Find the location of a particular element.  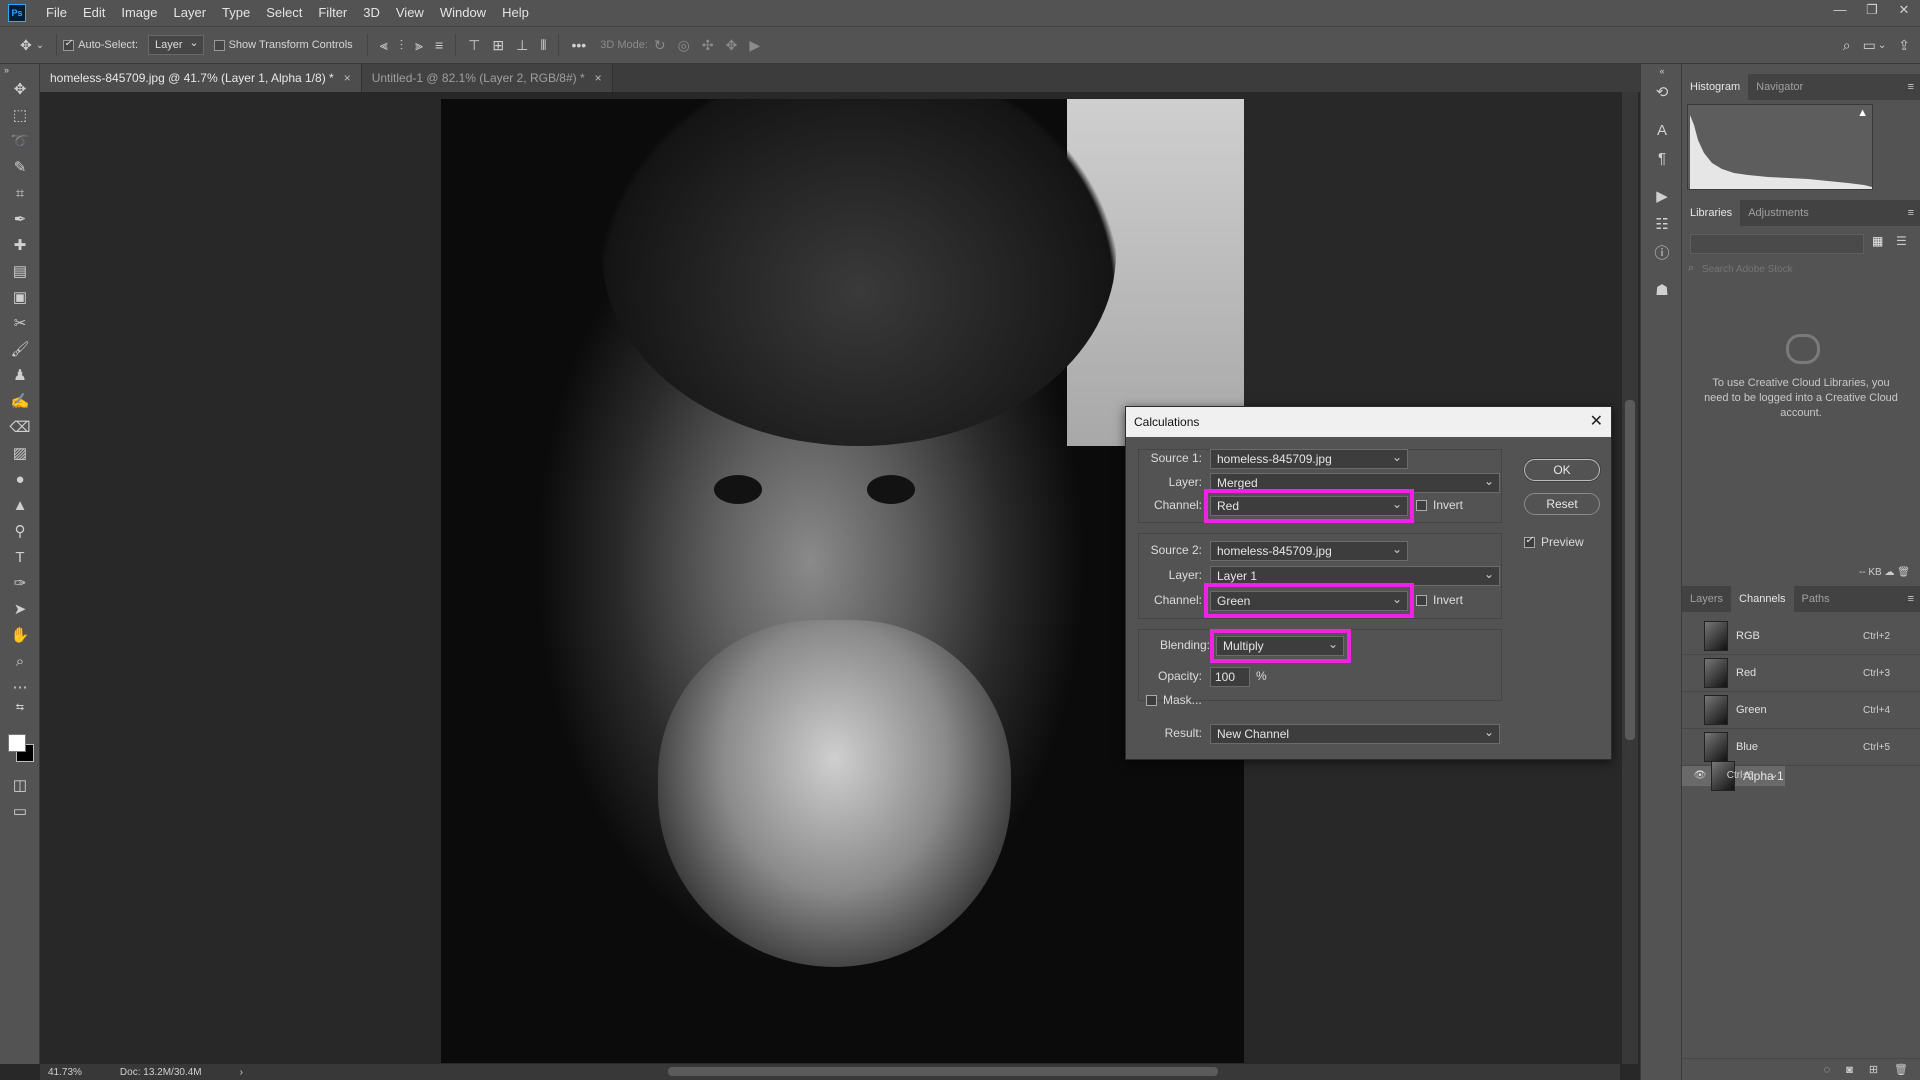

brush-tool-icon: 🖌 is located at coordinates (20, 349).